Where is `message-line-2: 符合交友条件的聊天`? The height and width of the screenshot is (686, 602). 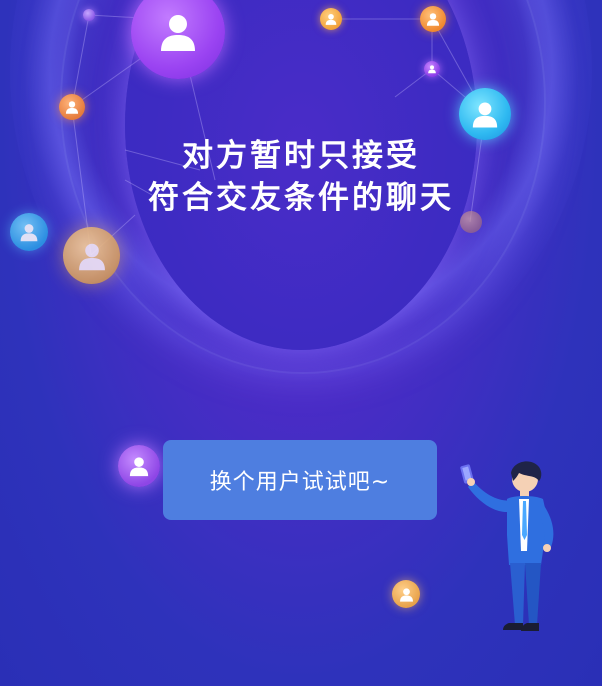 message-line-2: 符合交友条件的聊天 is located at coordinates (301, 198).